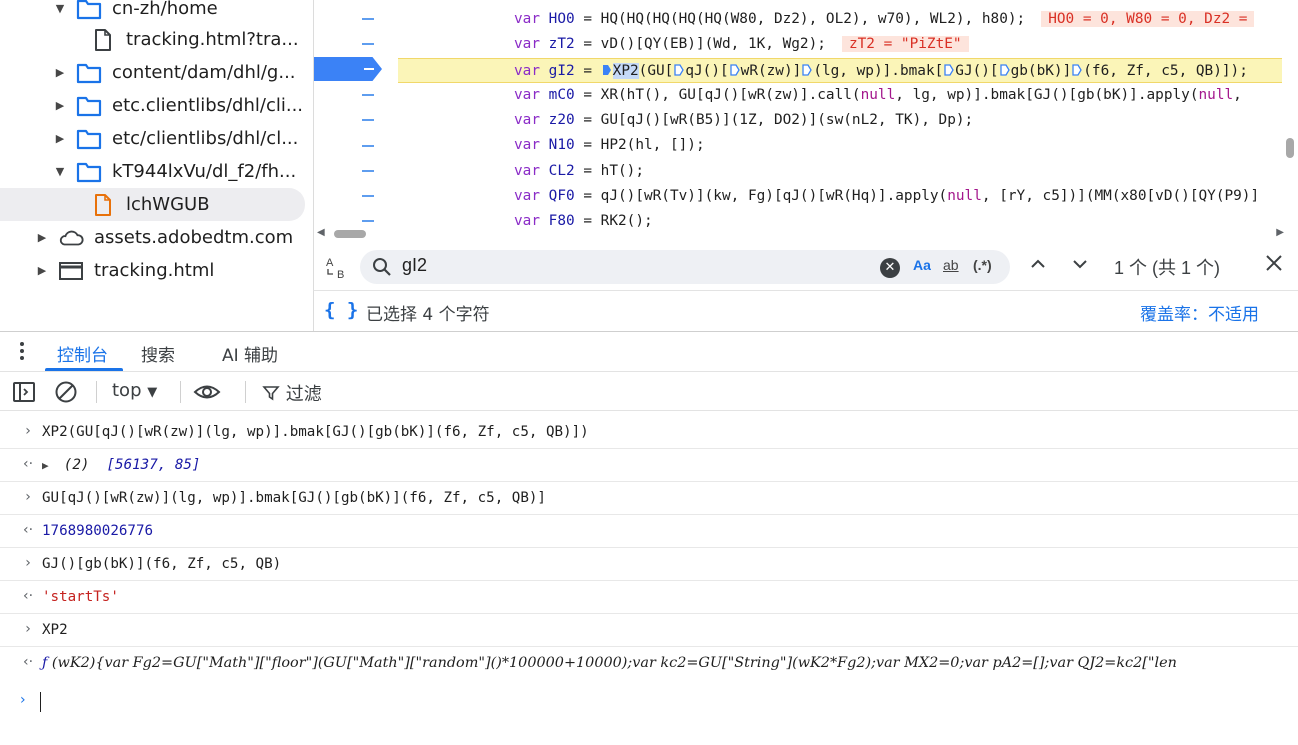 This screenshot has height=745, width=1298. I want to click on scroll-left-icon: ◀, so click(321, 232).